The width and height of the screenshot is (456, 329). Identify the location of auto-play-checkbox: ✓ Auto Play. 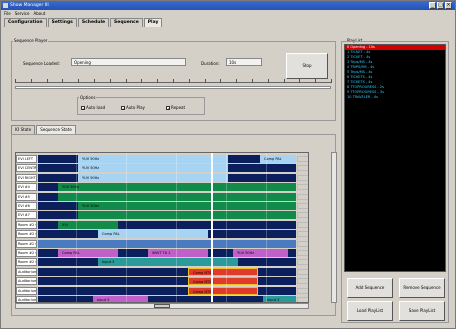
(133, 107).